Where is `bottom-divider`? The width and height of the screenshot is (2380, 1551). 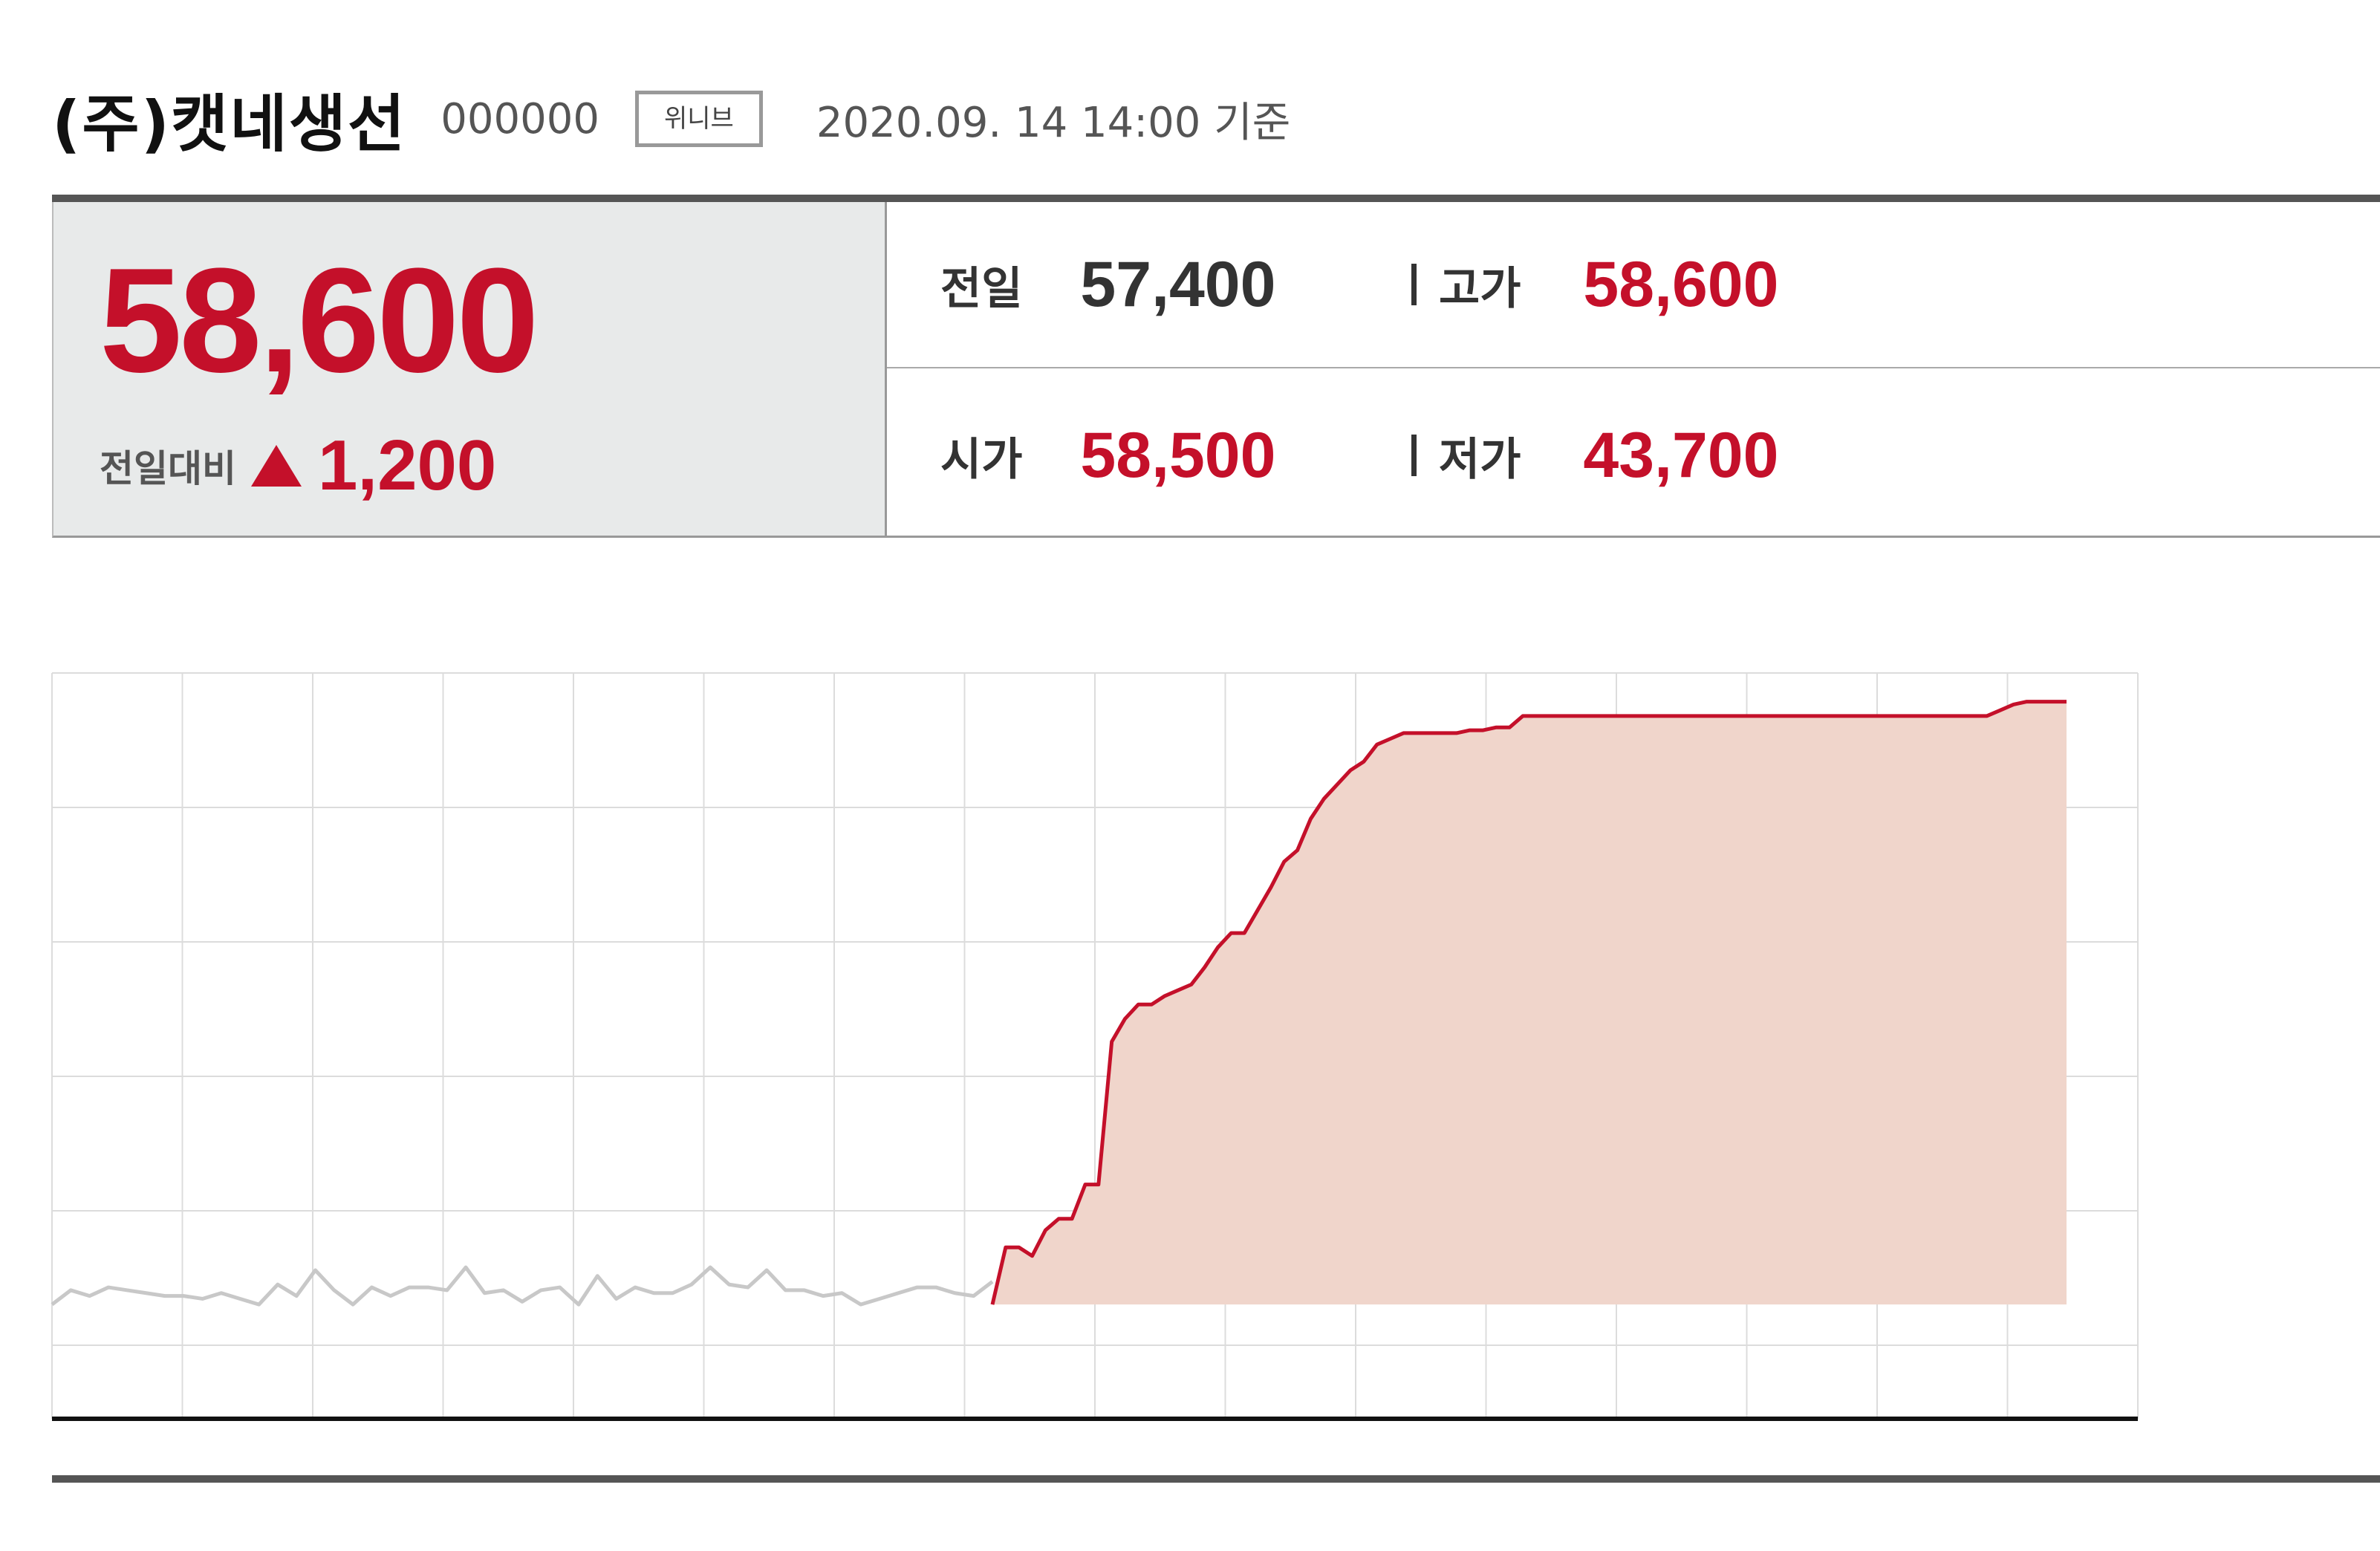
bottom-divider is located at coordinates (1216, 1479).